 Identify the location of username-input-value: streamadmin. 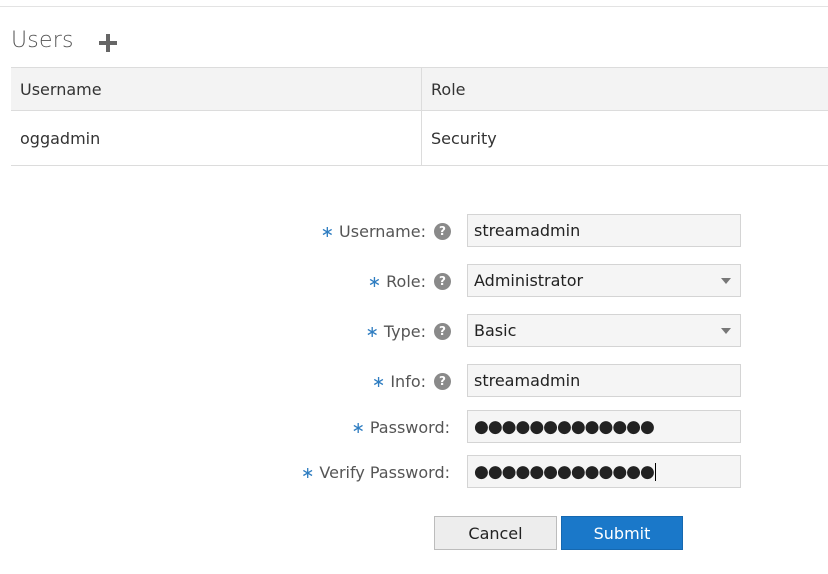
(527, 230).